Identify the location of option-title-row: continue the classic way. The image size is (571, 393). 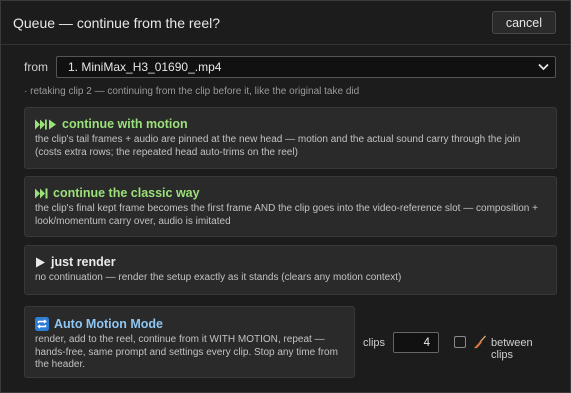
(290, 193).